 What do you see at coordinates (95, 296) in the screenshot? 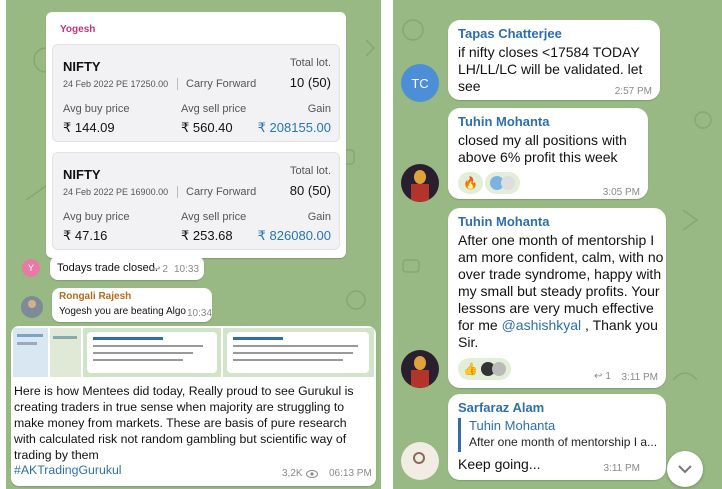
I see `sender-name: Rongali Rajesh` at bounding box center [95, 296].